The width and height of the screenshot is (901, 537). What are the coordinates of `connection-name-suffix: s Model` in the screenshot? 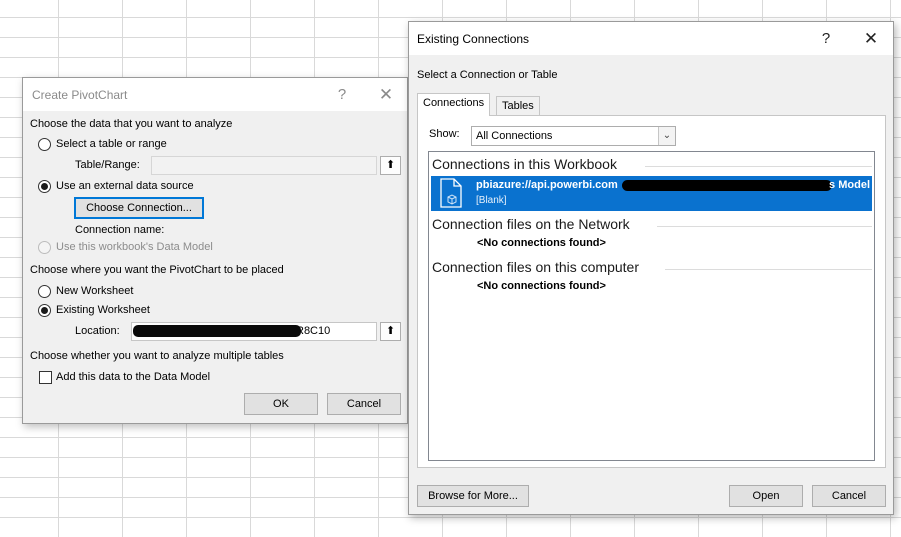 It's located at (849, 185).